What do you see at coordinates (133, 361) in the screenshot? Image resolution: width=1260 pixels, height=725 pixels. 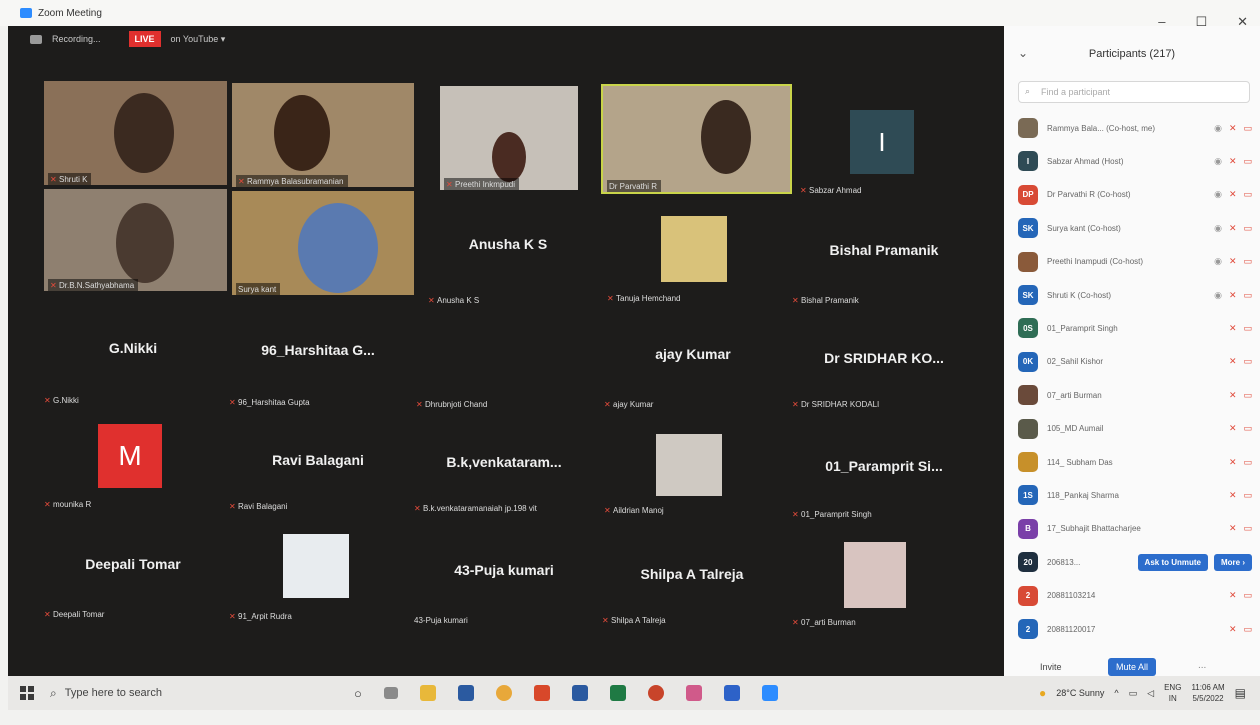 I see `name-tile: G.Nikki ✕ G.Nikki` at bounding box center [133, 361].